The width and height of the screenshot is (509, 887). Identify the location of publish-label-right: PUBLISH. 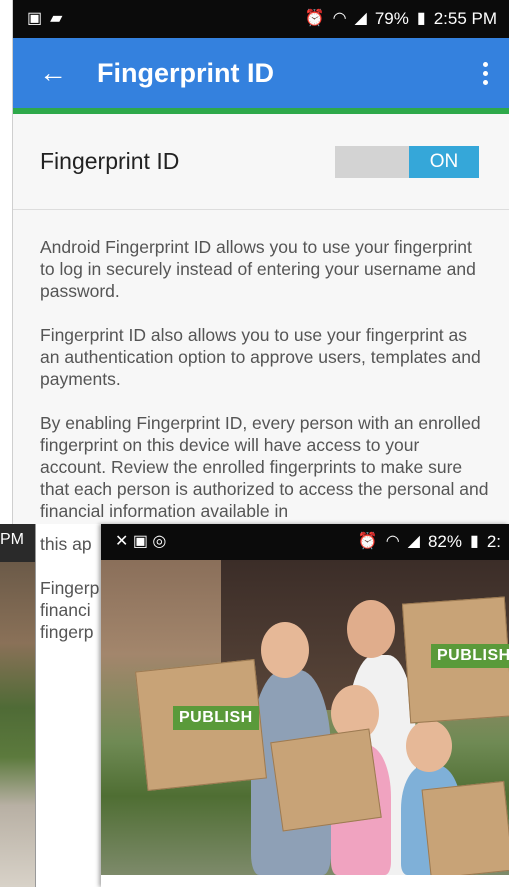
(470, 656).